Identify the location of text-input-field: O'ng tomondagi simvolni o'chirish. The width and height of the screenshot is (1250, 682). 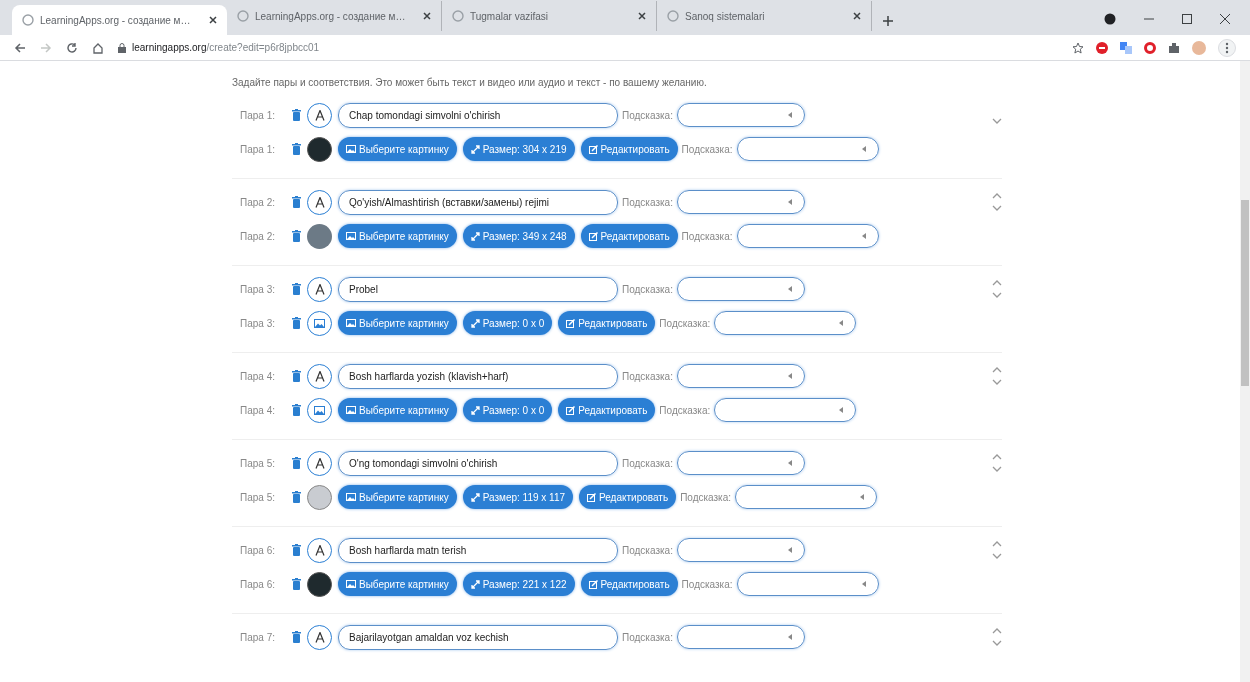
(478, 463).